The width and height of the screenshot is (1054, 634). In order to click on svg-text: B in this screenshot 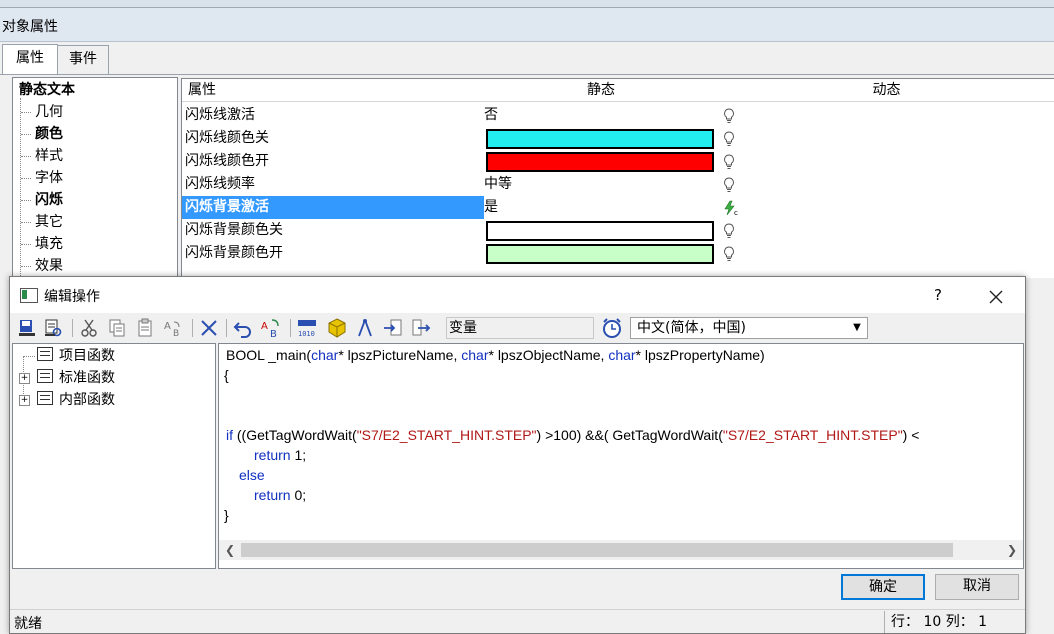, I will do `click(273, 334)`.